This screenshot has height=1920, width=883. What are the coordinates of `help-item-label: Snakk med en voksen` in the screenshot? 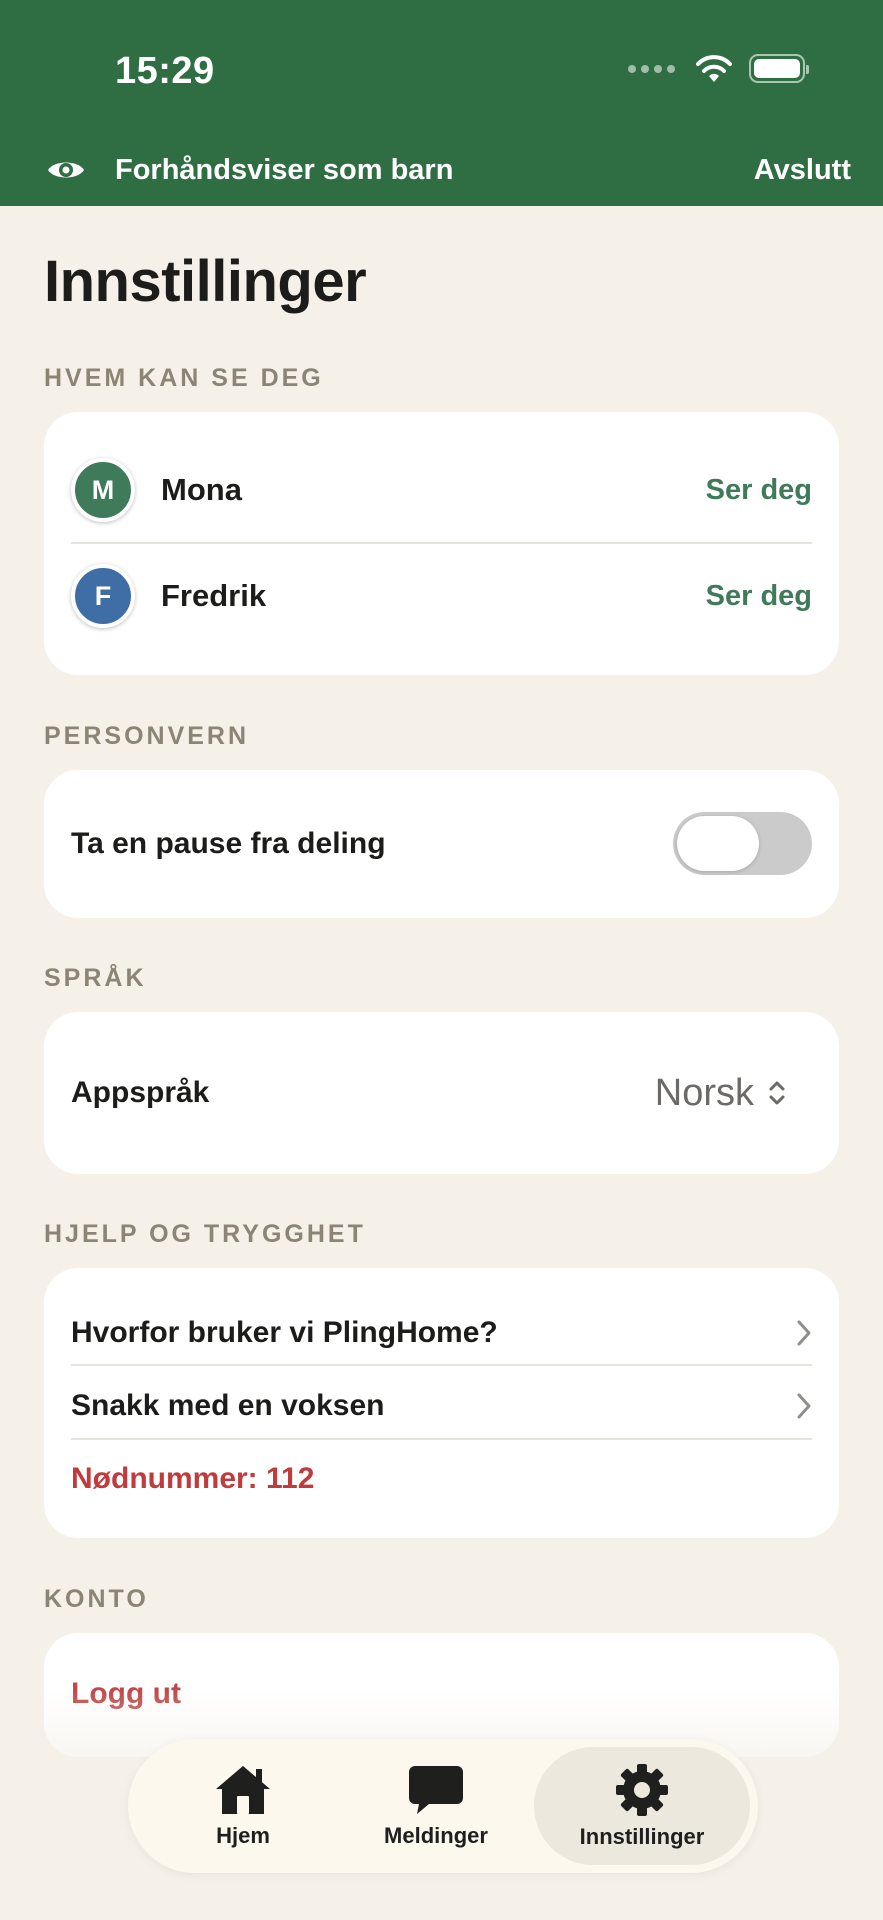 It's located at (228, 1405).